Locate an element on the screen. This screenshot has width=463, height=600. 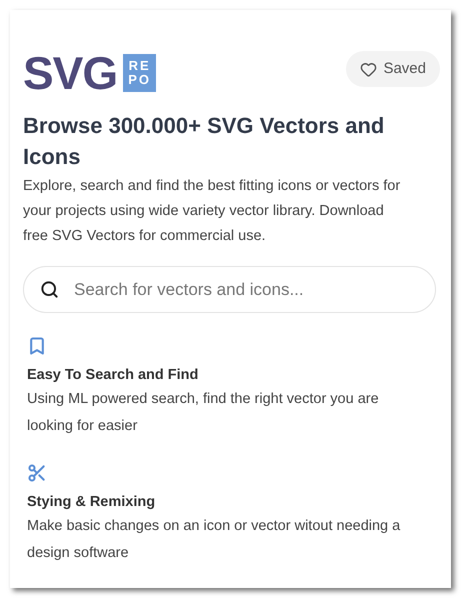
scissors-icon is located at coordinates (37, 473).